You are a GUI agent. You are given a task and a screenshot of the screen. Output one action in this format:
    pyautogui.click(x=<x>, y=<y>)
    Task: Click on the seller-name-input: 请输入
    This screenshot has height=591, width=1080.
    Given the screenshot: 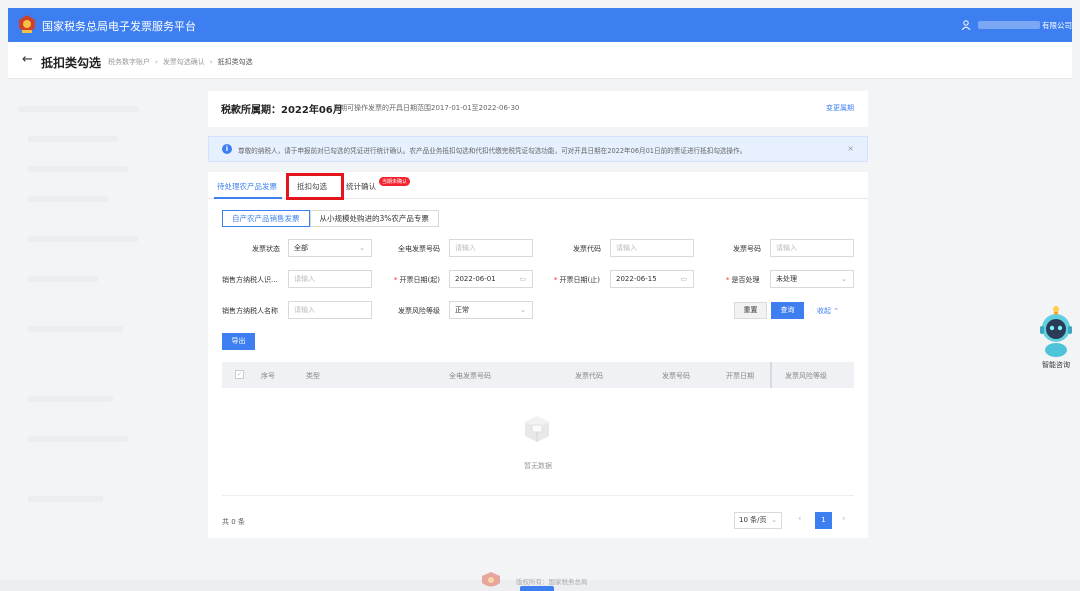 What is the action you would take?
    pyautogui.click(x=330, y=310)
    